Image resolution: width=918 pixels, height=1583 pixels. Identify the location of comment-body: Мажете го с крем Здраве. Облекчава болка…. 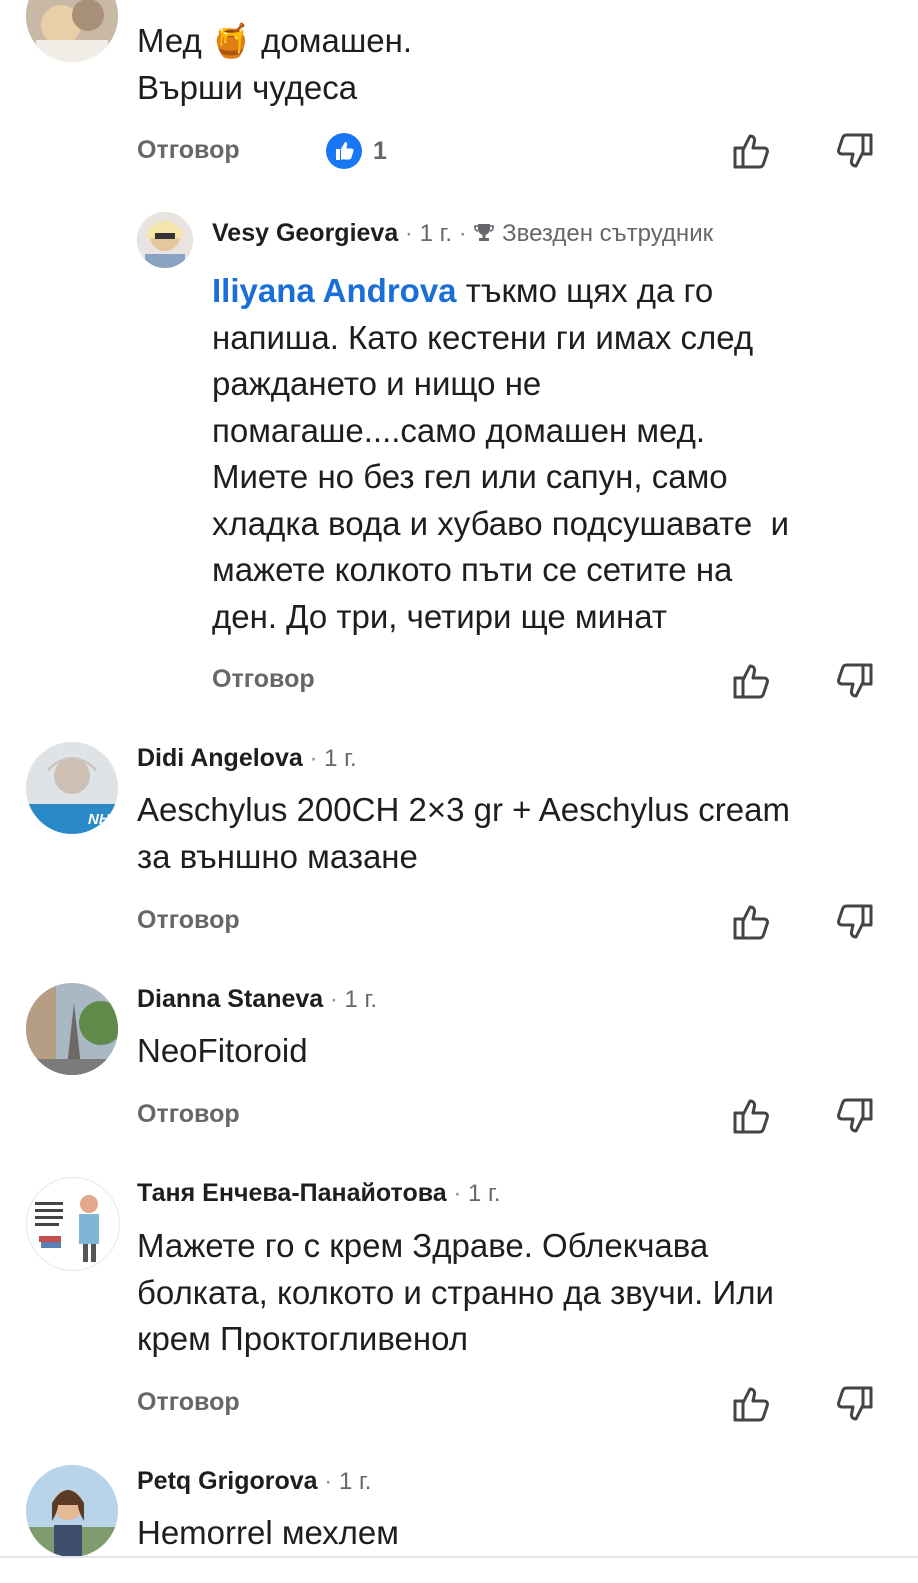
(455, 1293).